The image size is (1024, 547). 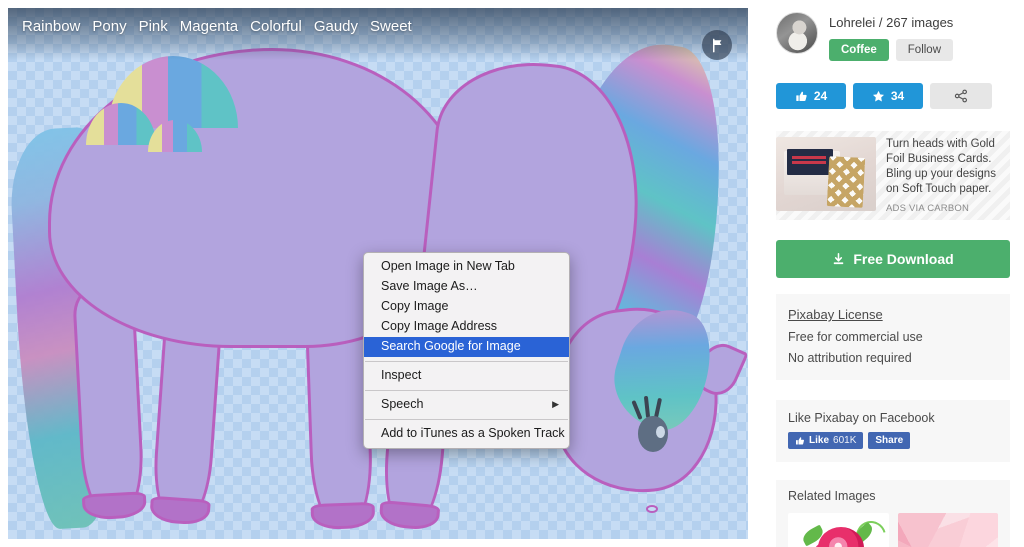 I want to click on facebook-title: Like Pixabay on Facebook, so click(x=861, y=418).